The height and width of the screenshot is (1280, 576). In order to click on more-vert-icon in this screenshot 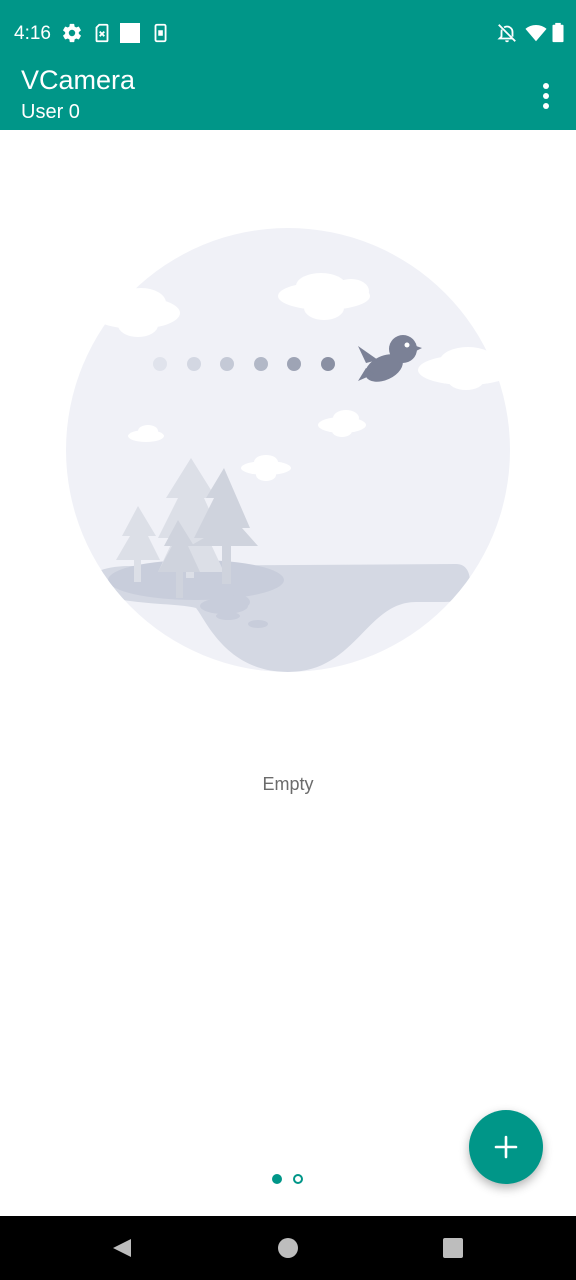, I will do `click(546, 96)`.